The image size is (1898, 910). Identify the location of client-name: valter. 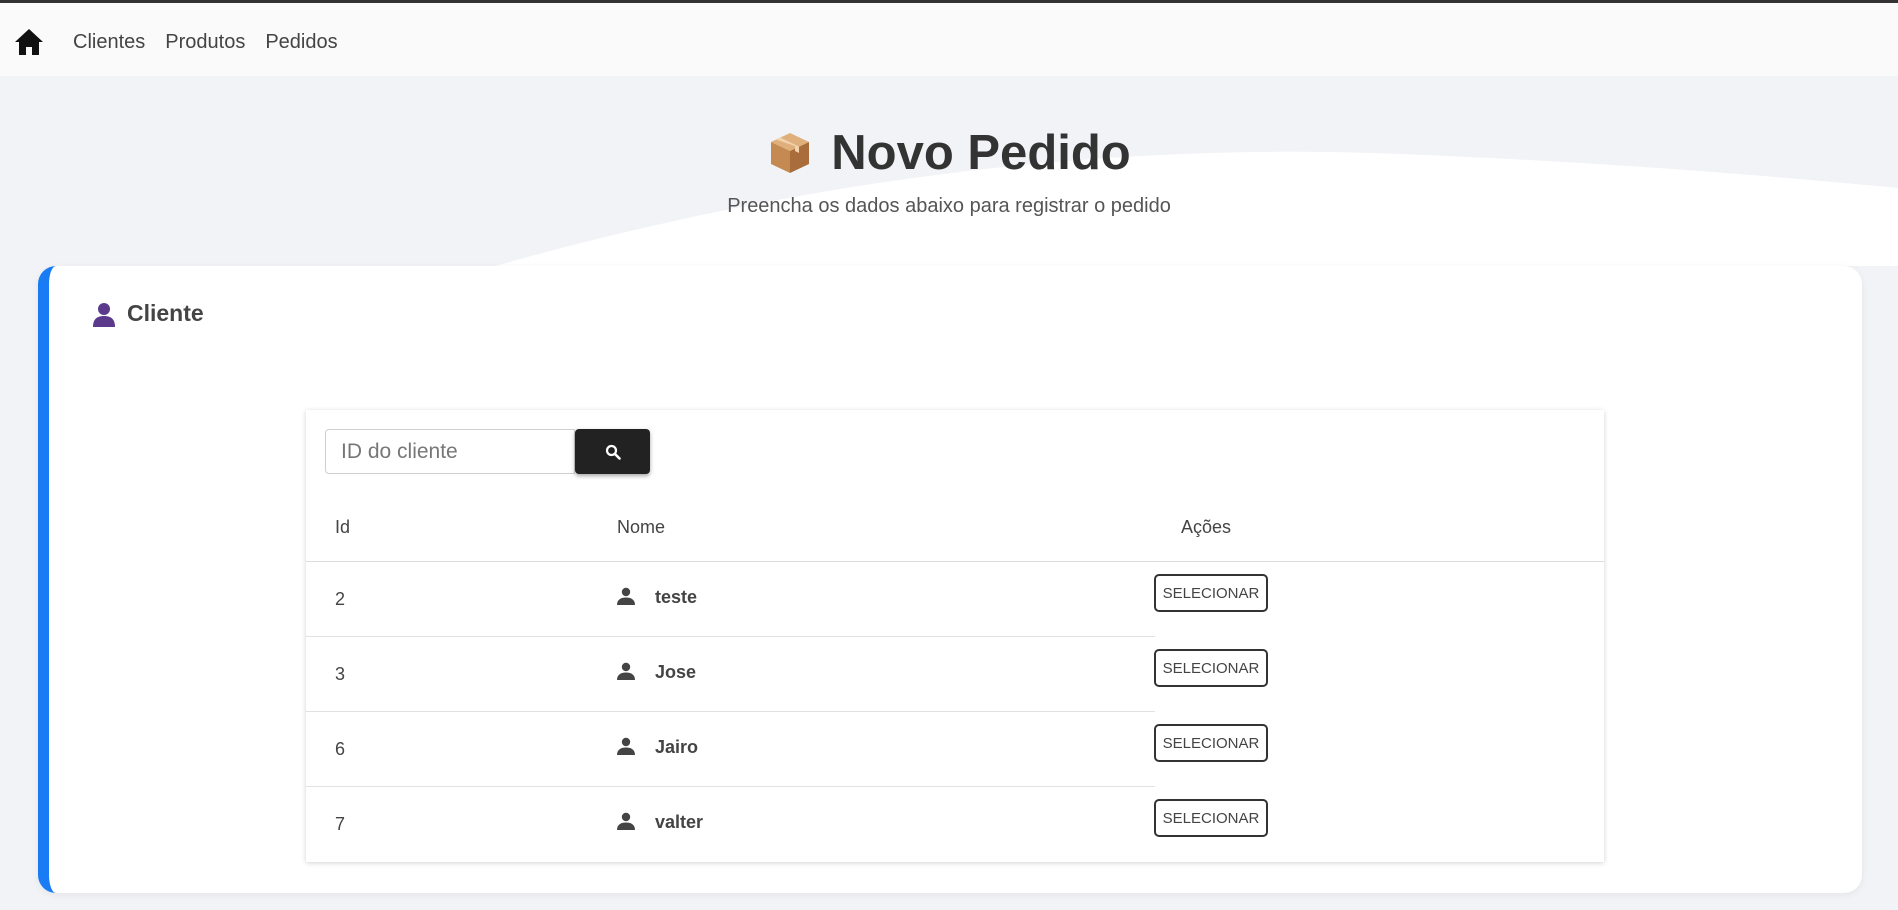
(679, 822).